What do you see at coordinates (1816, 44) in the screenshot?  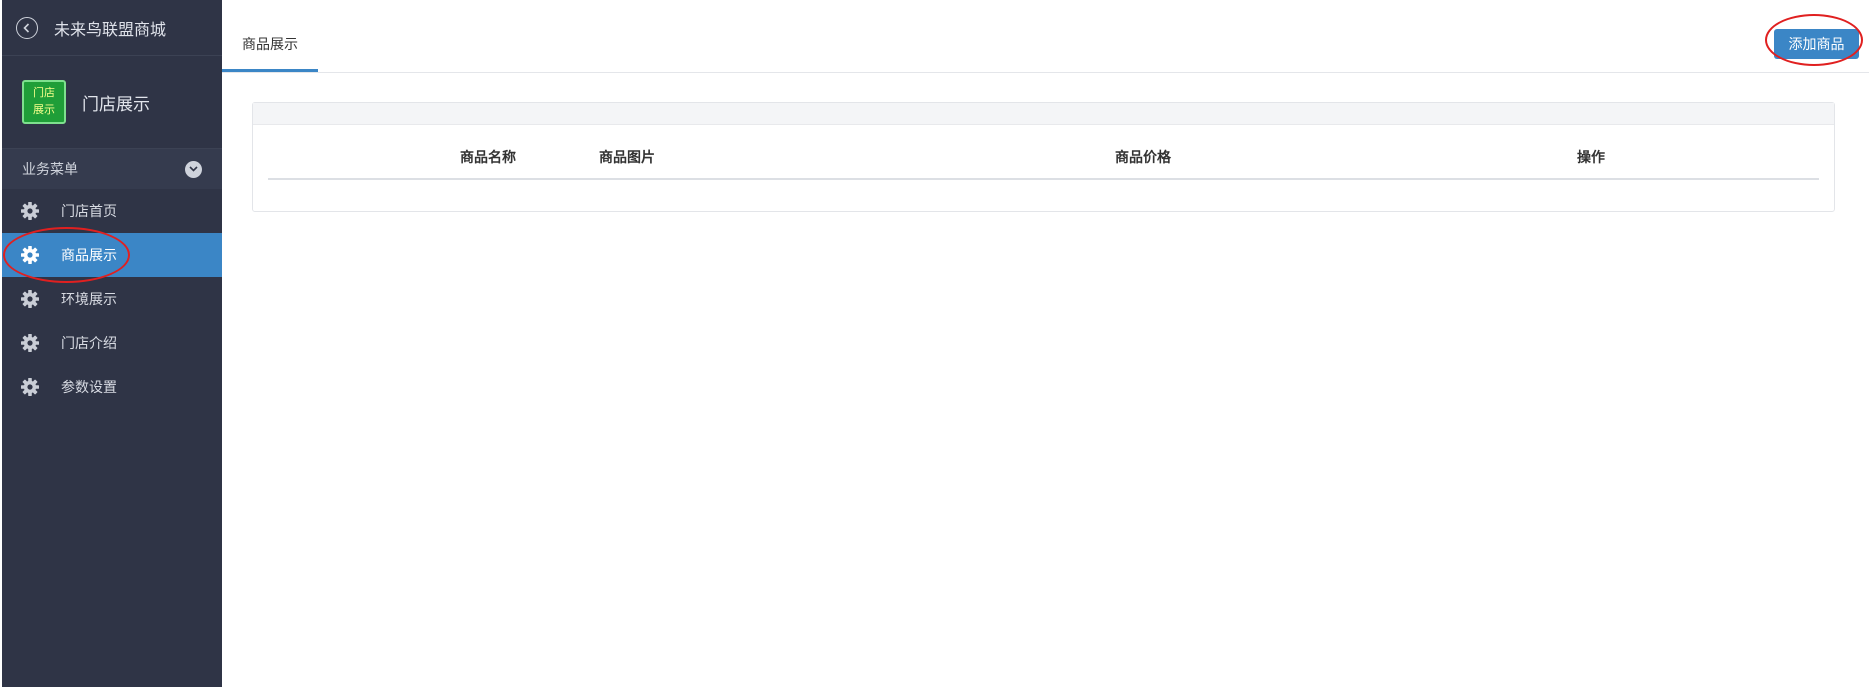 I see `add-product-button: 添加商品` at bounding box center [1816, 44].